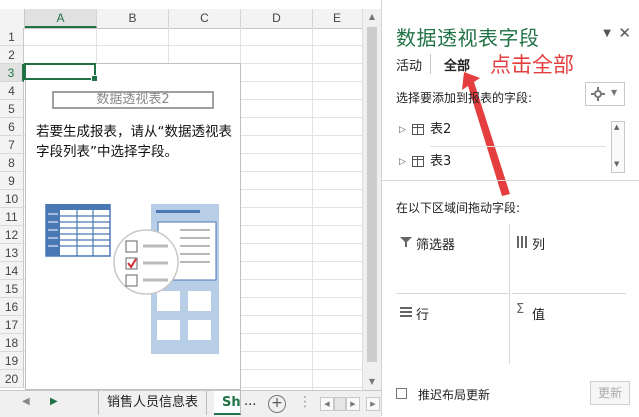  What do you see at coordinates (26, 401) in the screenshot?
I see `tab-prev-icon: ◀` at bounding box center [26, 401].